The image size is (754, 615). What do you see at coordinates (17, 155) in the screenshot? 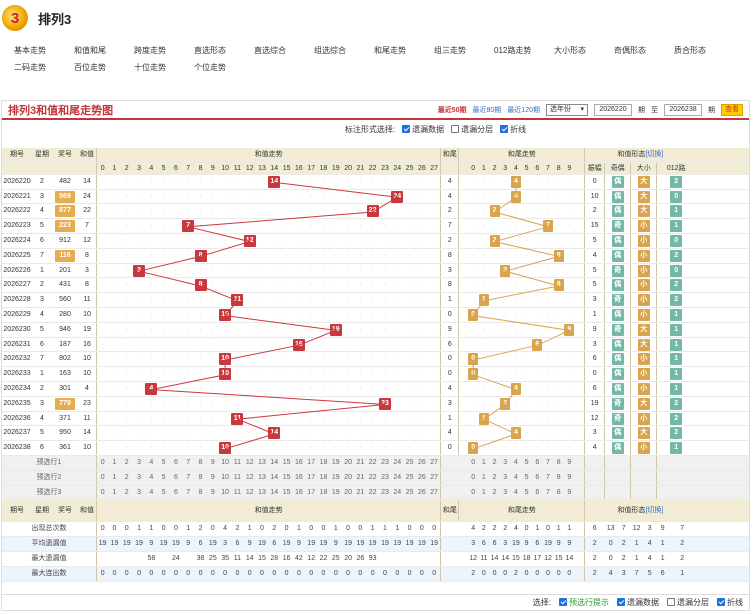
I see `issue-header: 期号` at bounding box center [17, 155].